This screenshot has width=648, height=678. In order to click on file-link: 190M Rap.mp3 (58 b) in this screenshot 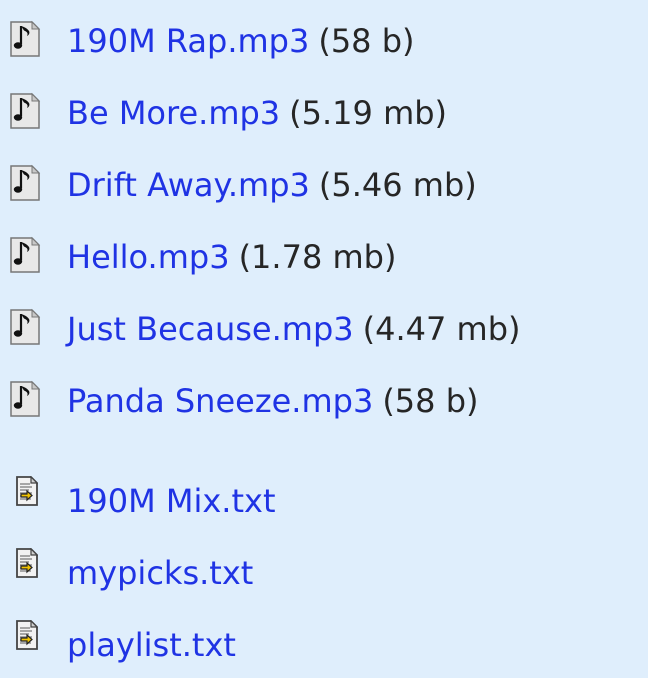, I will do `click(241, 41)`.